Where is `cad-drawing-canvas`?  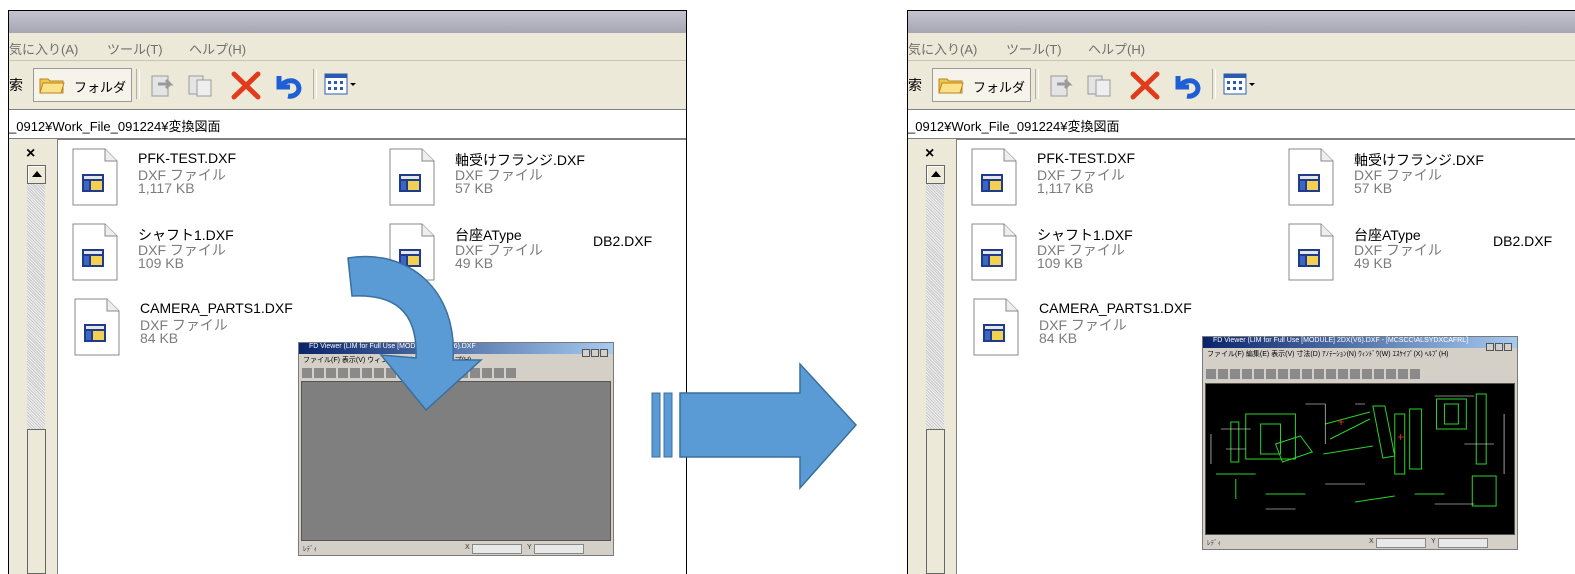 cad-drawing-canvas is located at coordinates (1360, 459).